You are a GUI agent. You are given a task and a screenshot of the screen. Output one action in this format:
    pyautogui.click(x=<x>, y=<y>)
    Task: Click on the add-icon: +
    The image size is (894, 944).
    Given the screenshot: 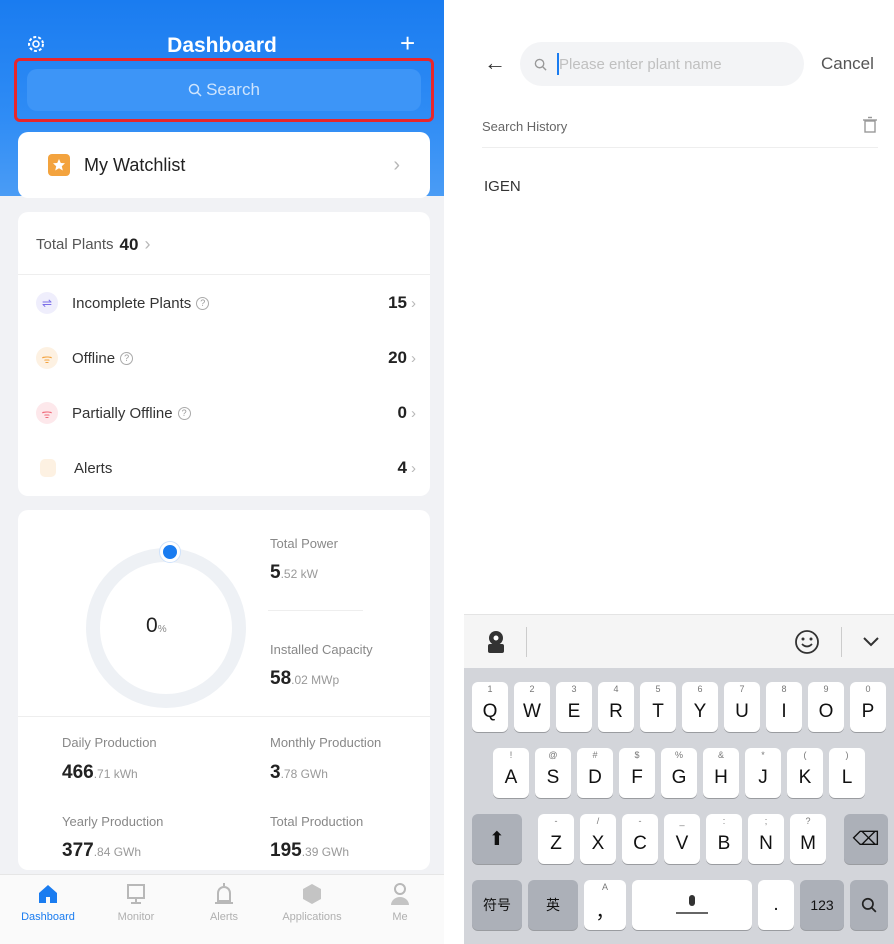 What is the action you would take?
    pyautogui.click(x=407, y=43)
    